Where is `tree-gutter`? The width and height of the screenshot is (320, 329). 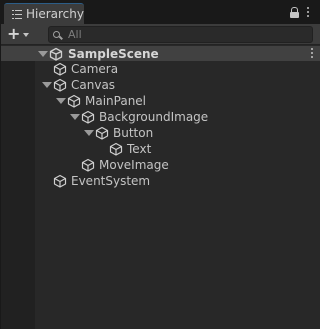
tree-gutter is located at coordinates (18, 187).